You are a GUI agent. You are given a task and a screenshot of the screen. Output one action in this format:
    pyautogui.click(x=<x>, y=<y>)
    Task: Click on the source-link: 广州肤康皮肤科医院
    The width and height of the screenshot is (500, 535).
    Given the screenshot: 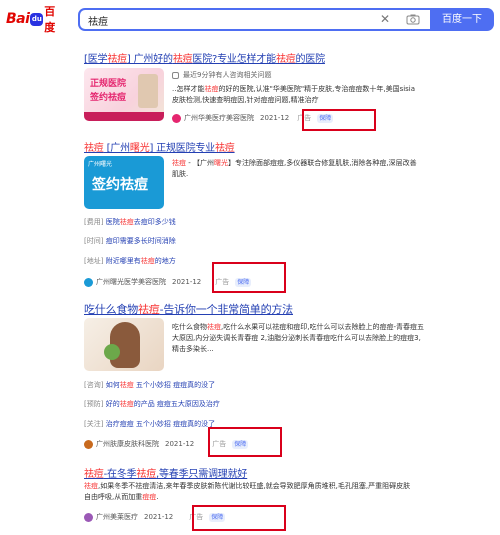 What is the action you would take?
    pyautogui.click(x=127, y=444)
    